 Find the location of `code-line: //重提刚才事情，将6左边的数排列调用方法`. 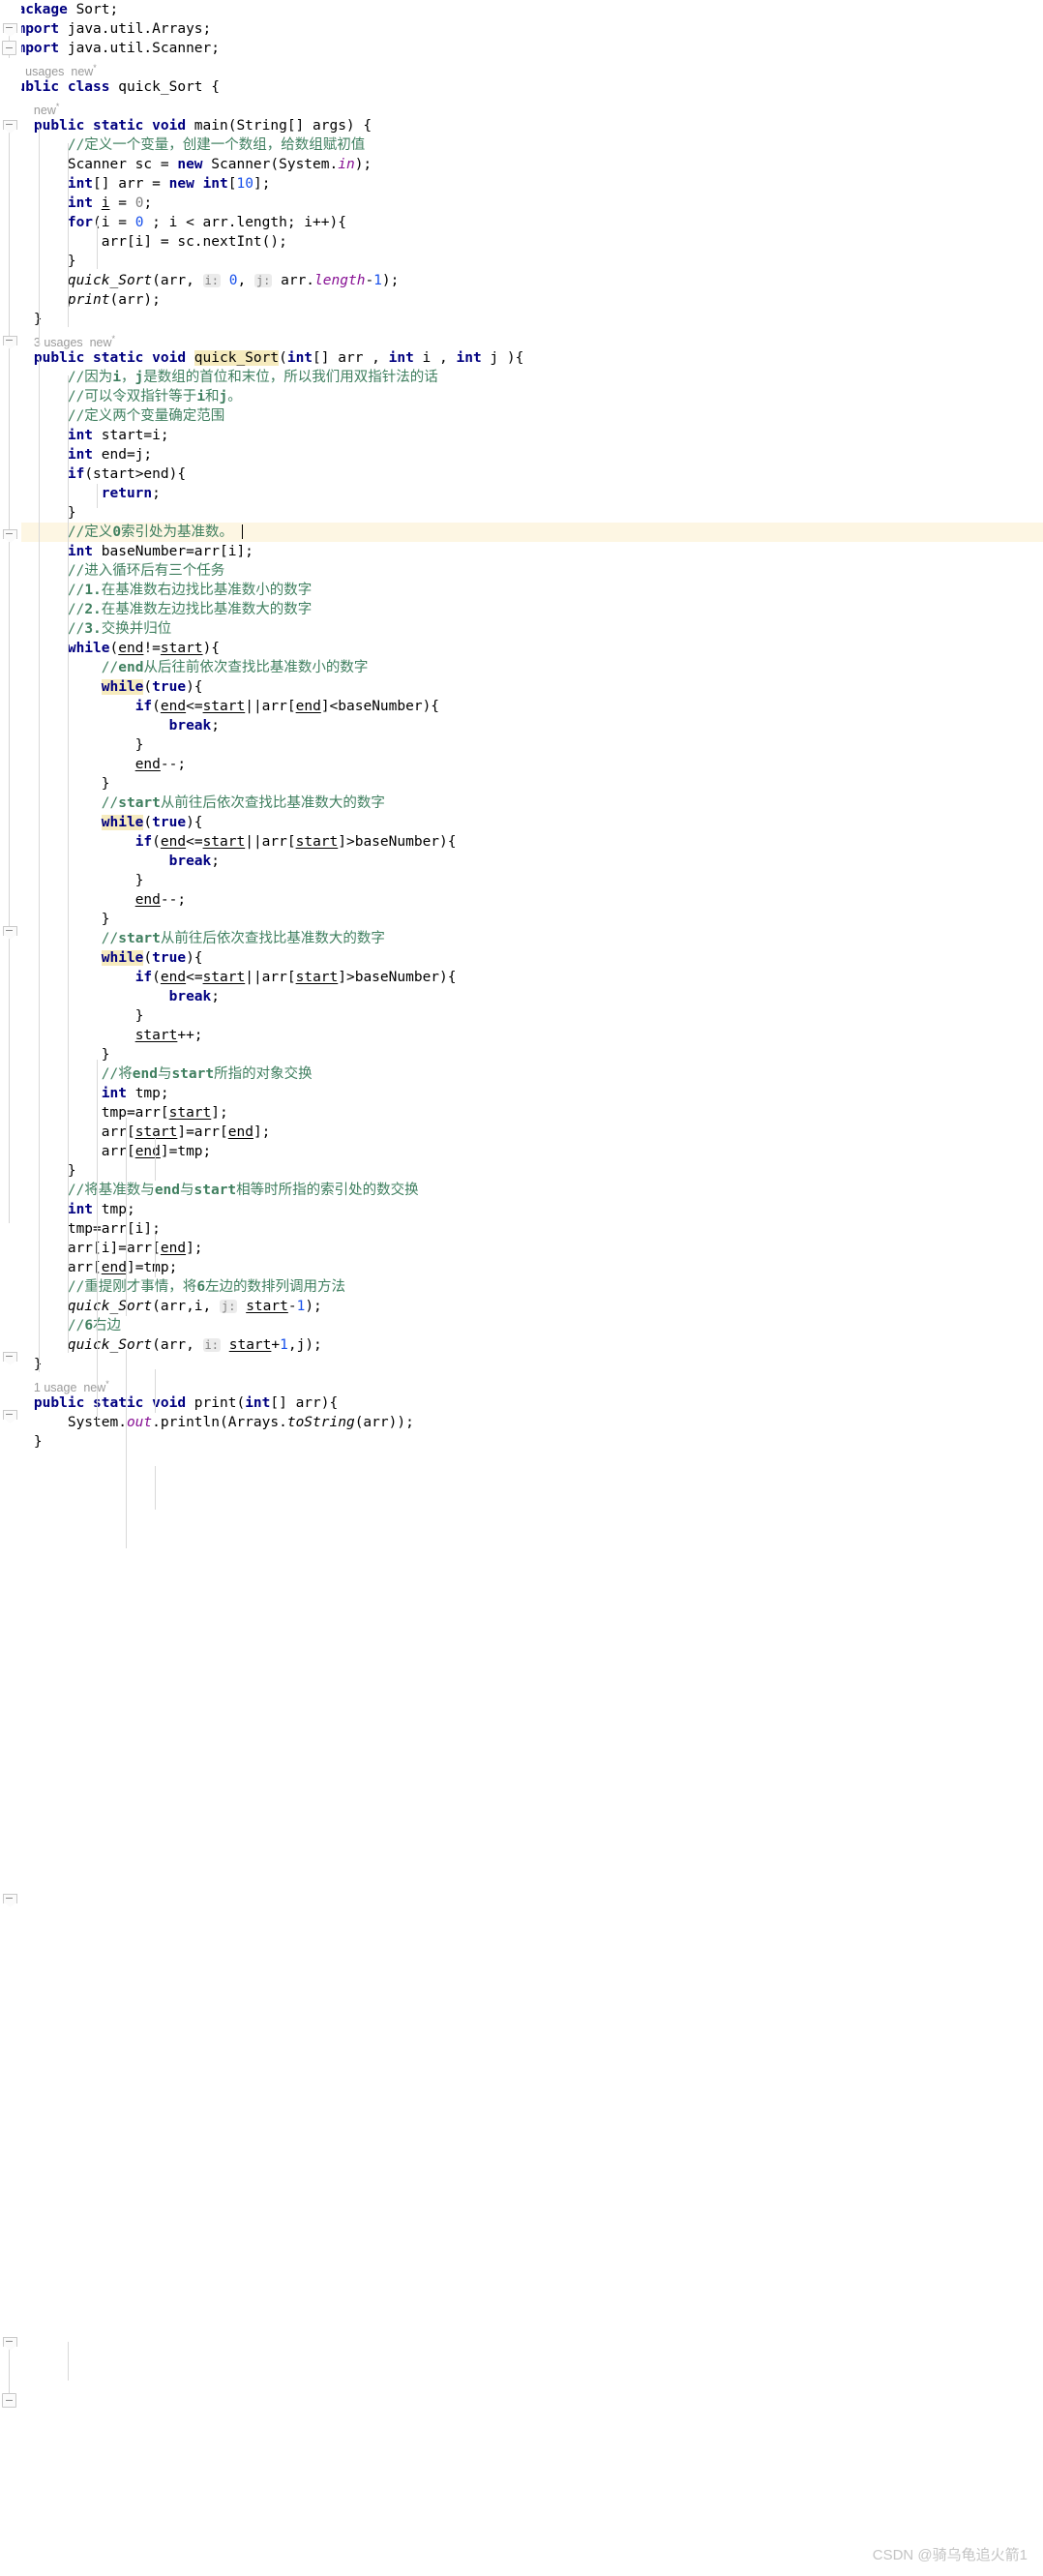

code-line: //重提刚才事情，将6左边的数排列调用方法 is located at coordinates (521, 1287).